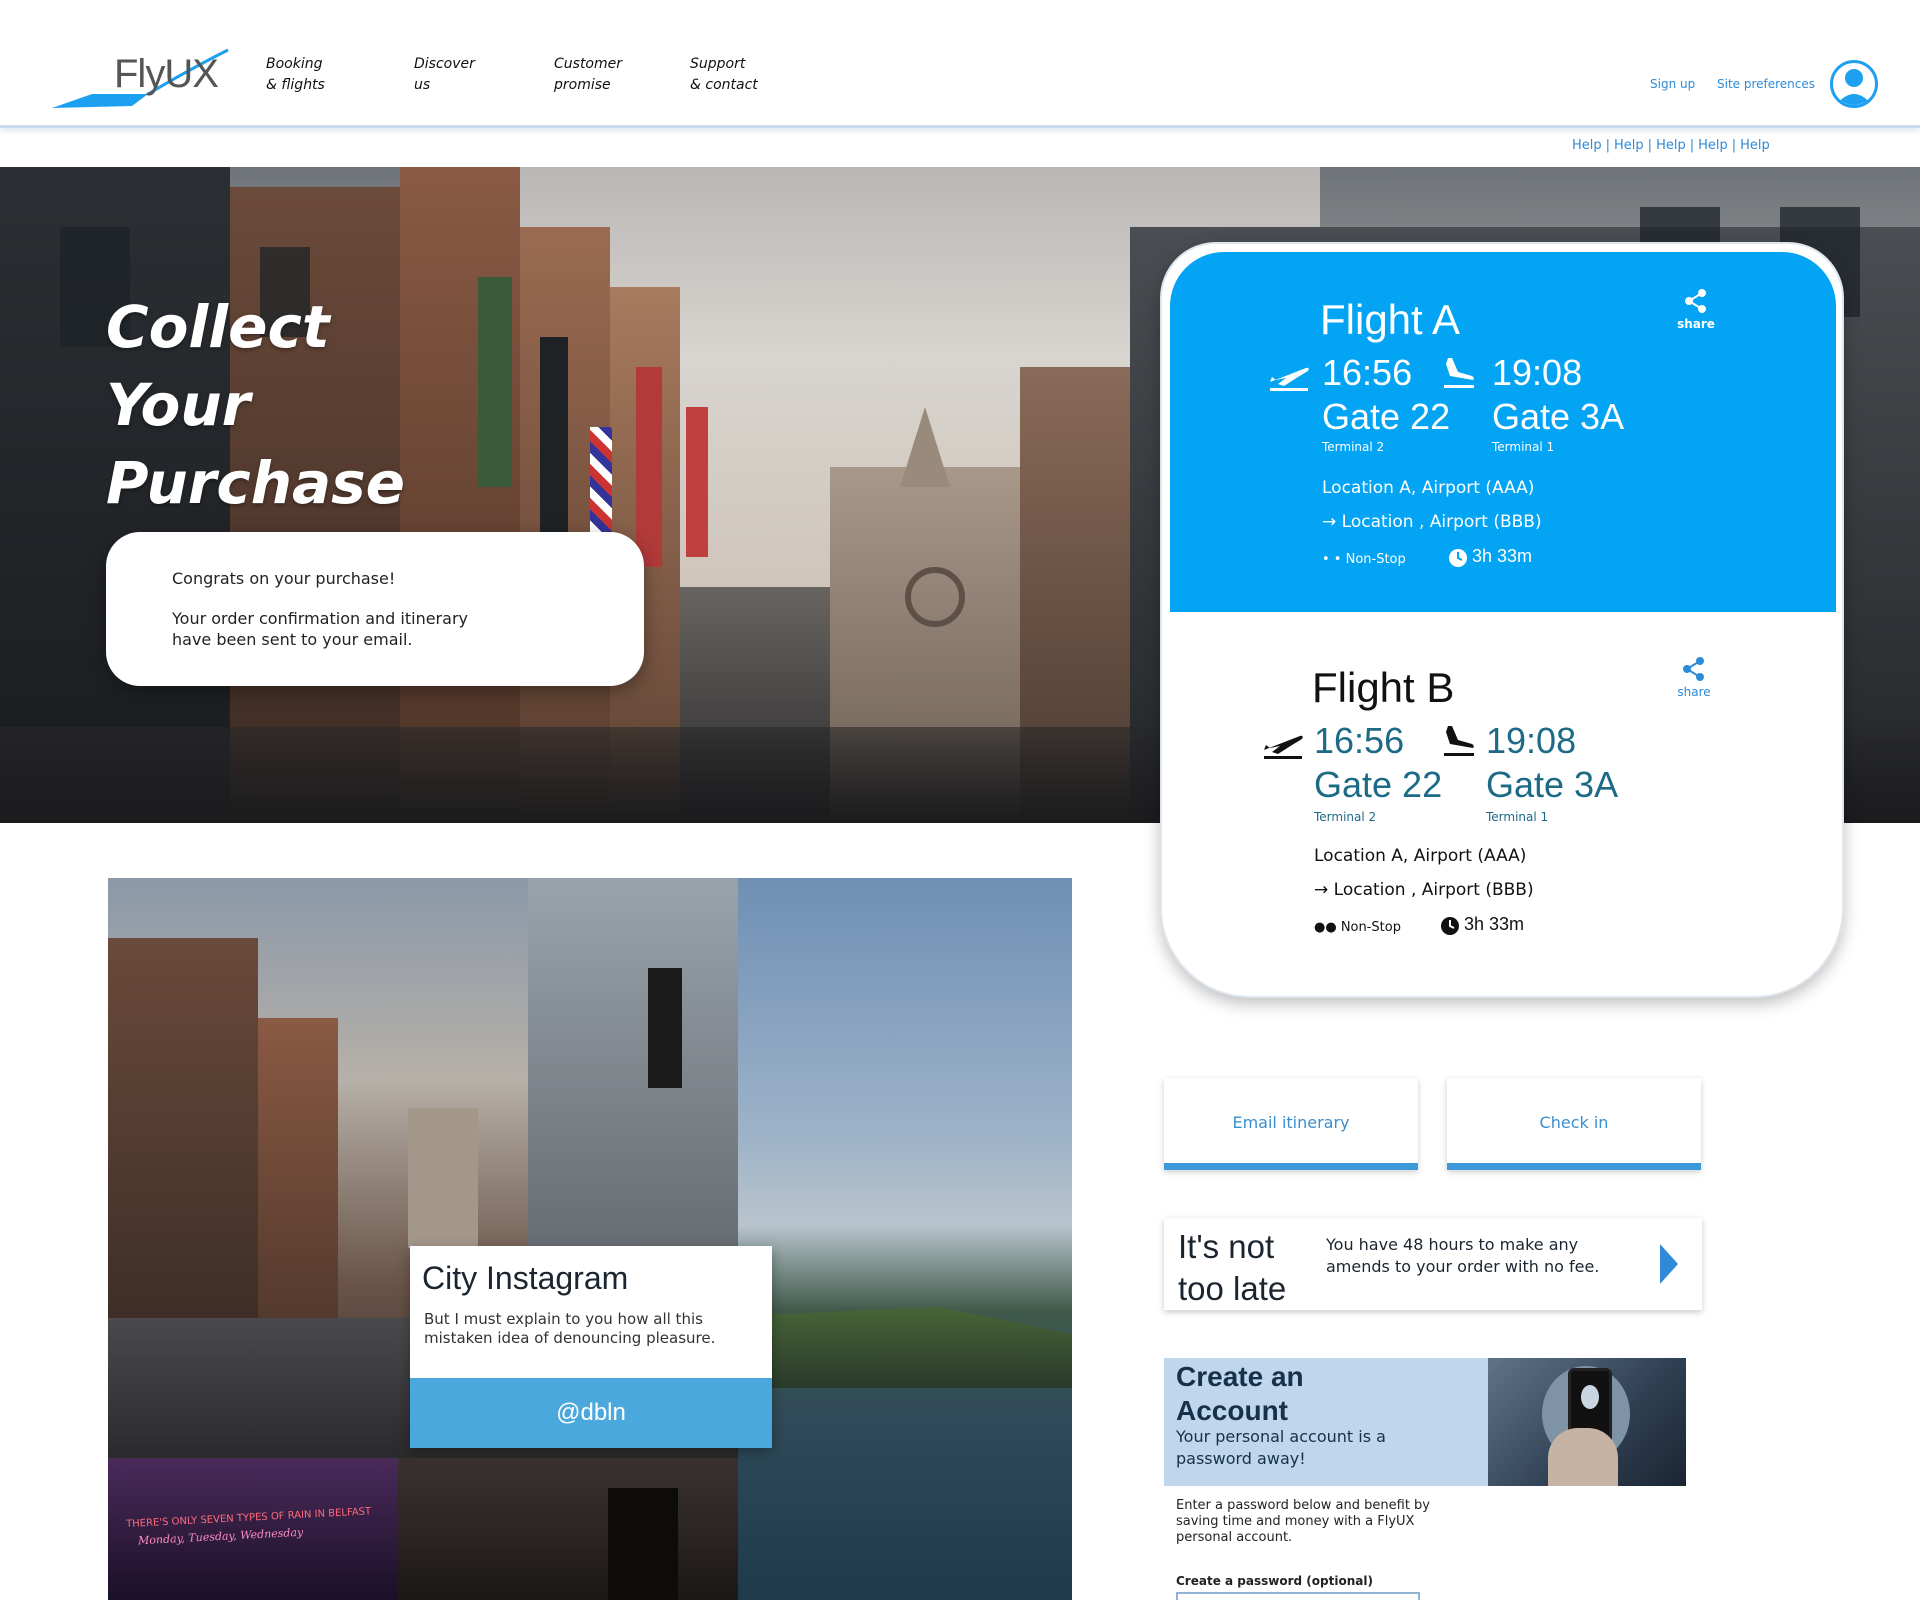  Describe the element at coordinates (1583, 1457) in the screenshot. I see `photo-hand` at that location.